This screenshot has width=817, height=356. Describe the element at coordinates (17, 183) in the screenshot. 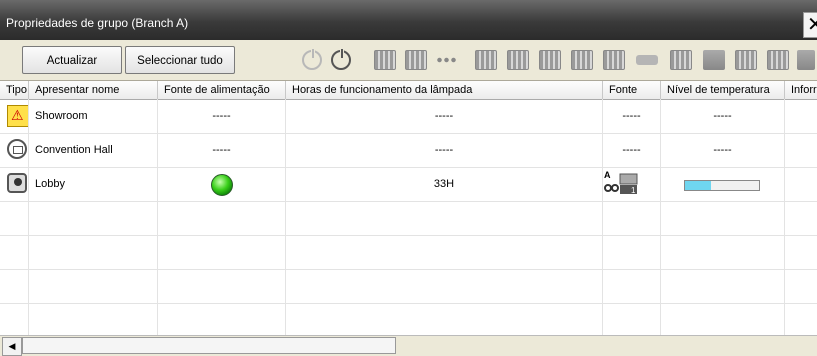

I see `projector-icon` at that location.